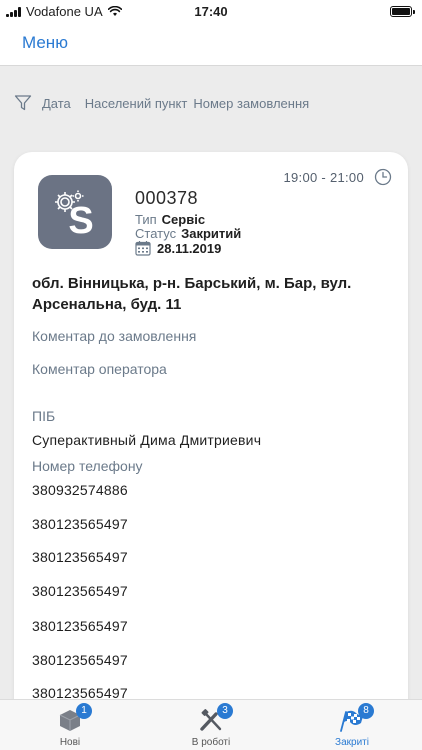  I want to click on name-label: ПІБ, so click(44, 416).